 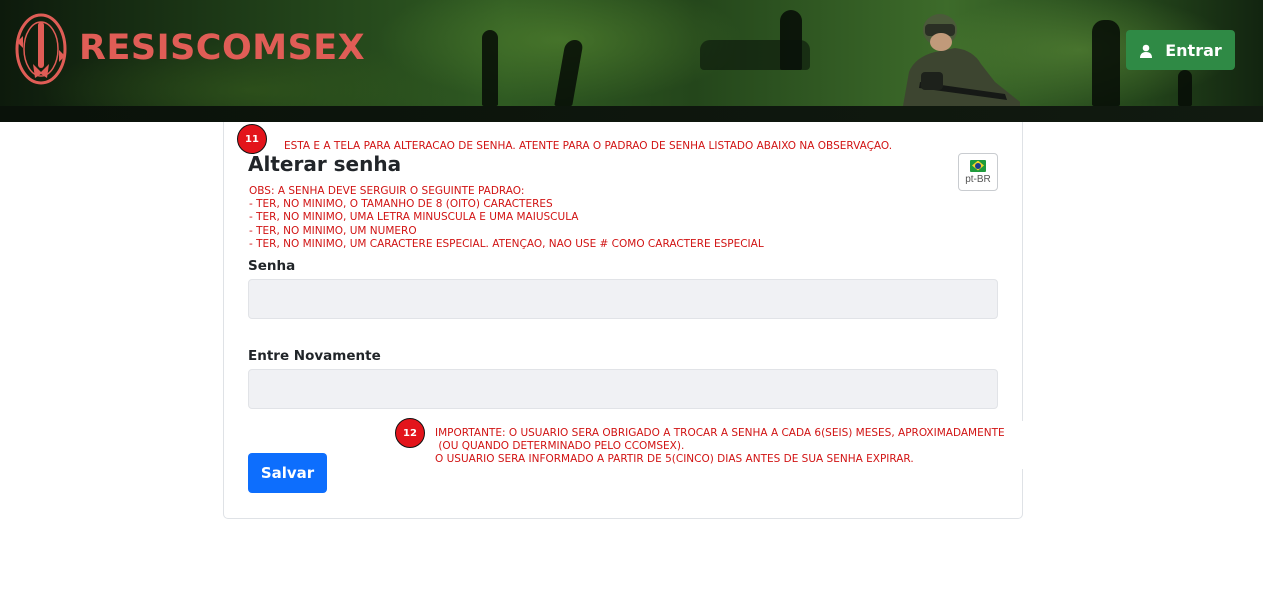 What do you see at coordinates (314, 356) in the screenshot?
I see `confirm-password-label: Entre Novamente` at bounding box center [314, 356].